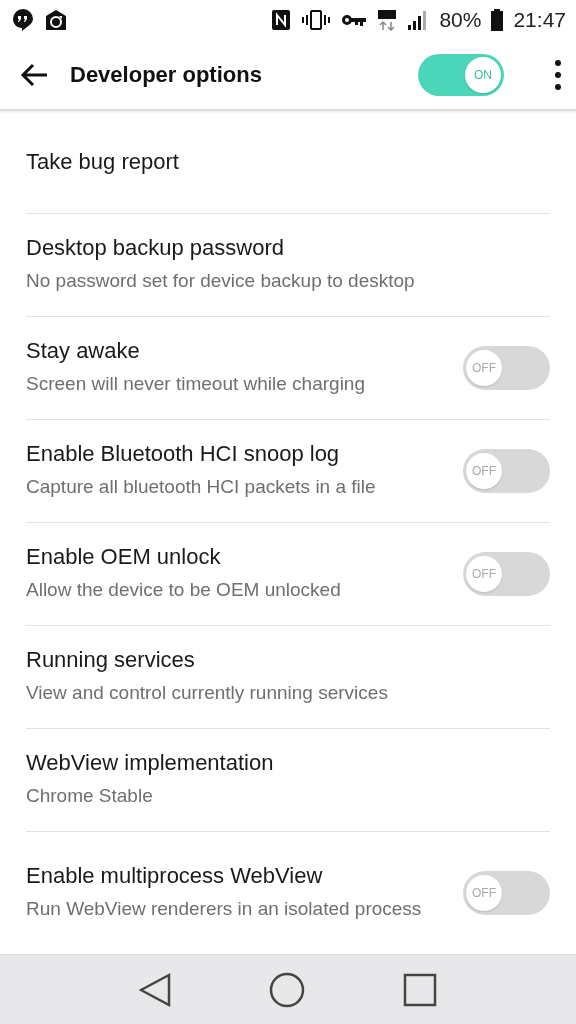 This screenshot has height=1024, width=576. Describe the element at coordinates (224, 351) in the screenshot. I see `setting-title: Stay awake` at that location.